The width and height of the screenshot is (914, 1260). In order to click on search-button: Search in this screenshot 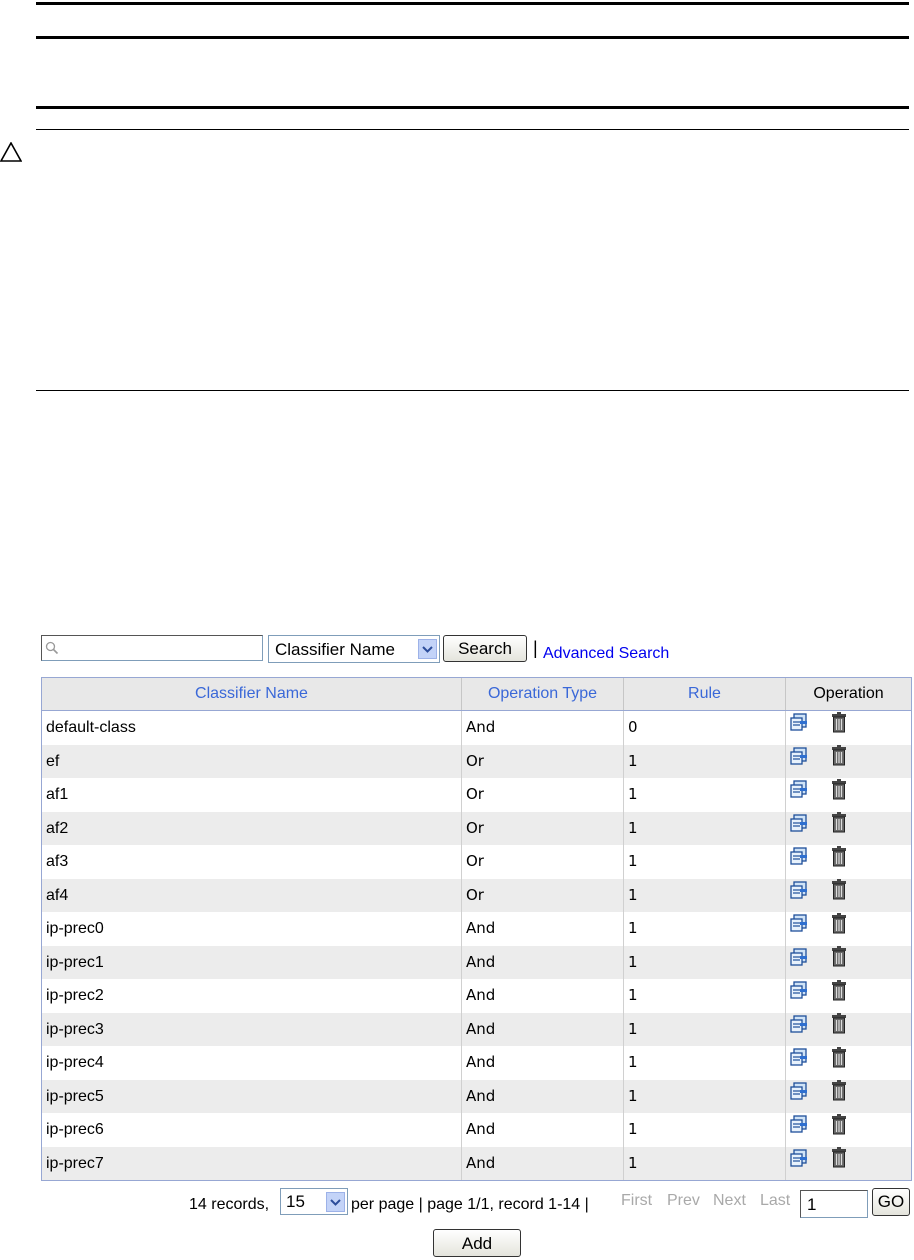, I will do `click(485, 648)`.